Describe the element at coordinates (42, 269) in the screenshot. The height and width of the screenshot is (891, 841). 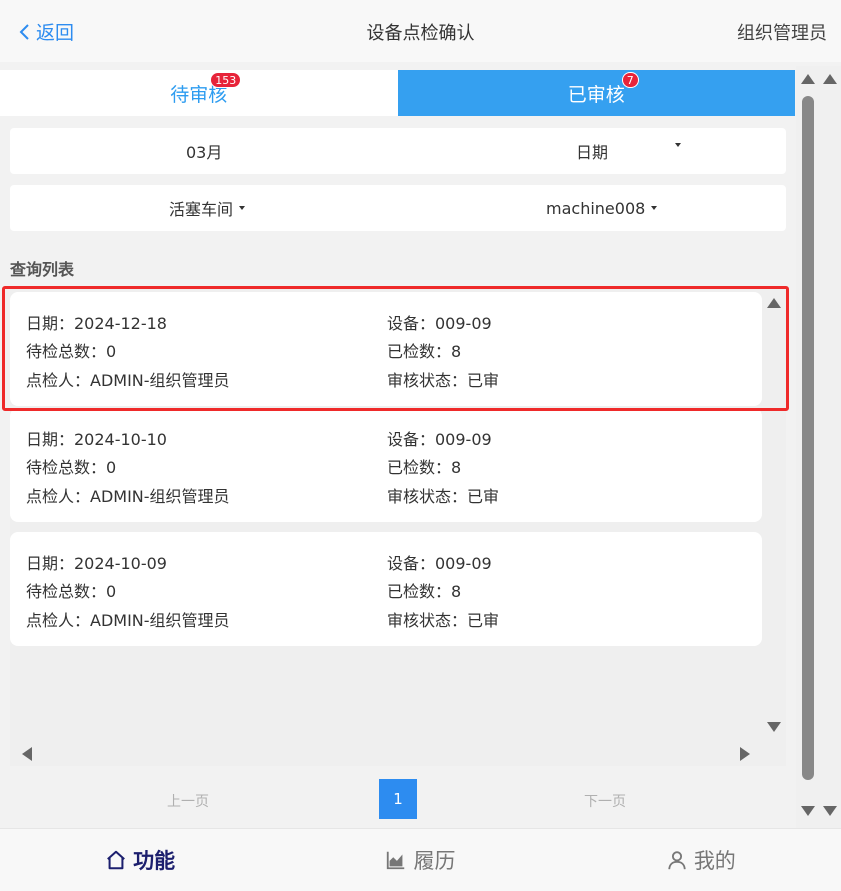
I see `section-title: 查询列表` at that location.